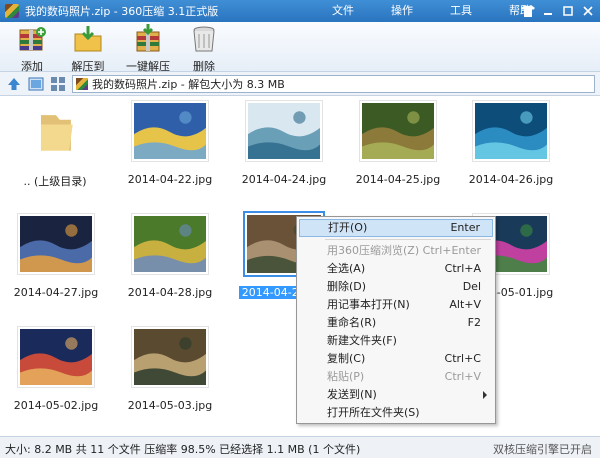 This screenshot has width=600, height=458. What do you see at coordinates (170, 179) in the screenshot?
I see `file-name: 2014-04-22.jpg` at bounding box center [170, 179].